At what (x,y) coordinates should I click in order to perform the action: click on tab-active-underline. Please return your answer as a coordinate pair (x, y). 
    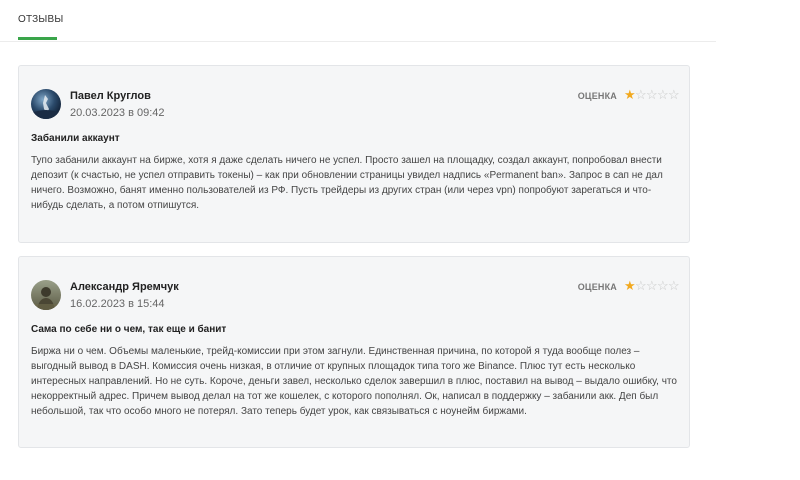
    Looking at the image, I should click on (37, 38).